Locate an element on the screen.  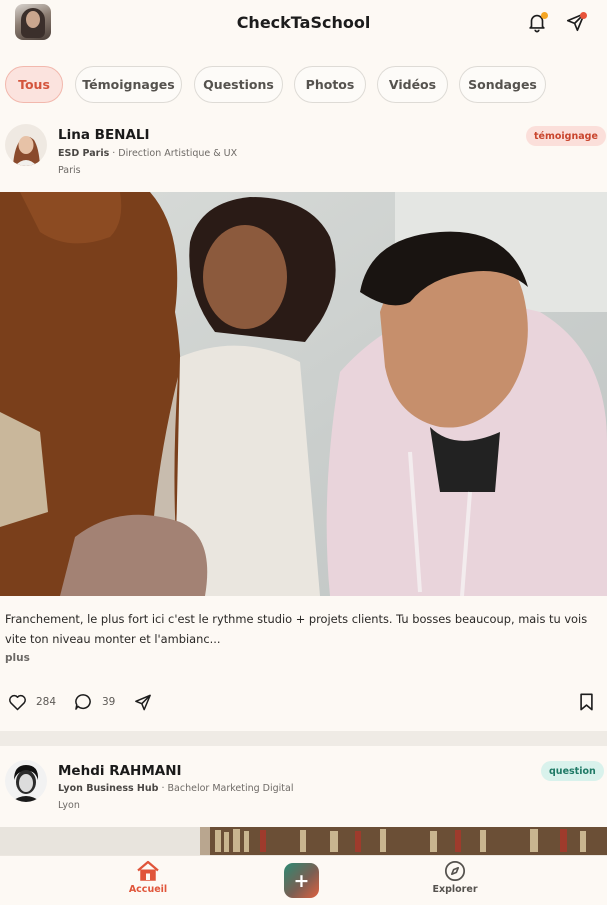
chip-temoignages: Témoignages is located at coordinates (128, 84).